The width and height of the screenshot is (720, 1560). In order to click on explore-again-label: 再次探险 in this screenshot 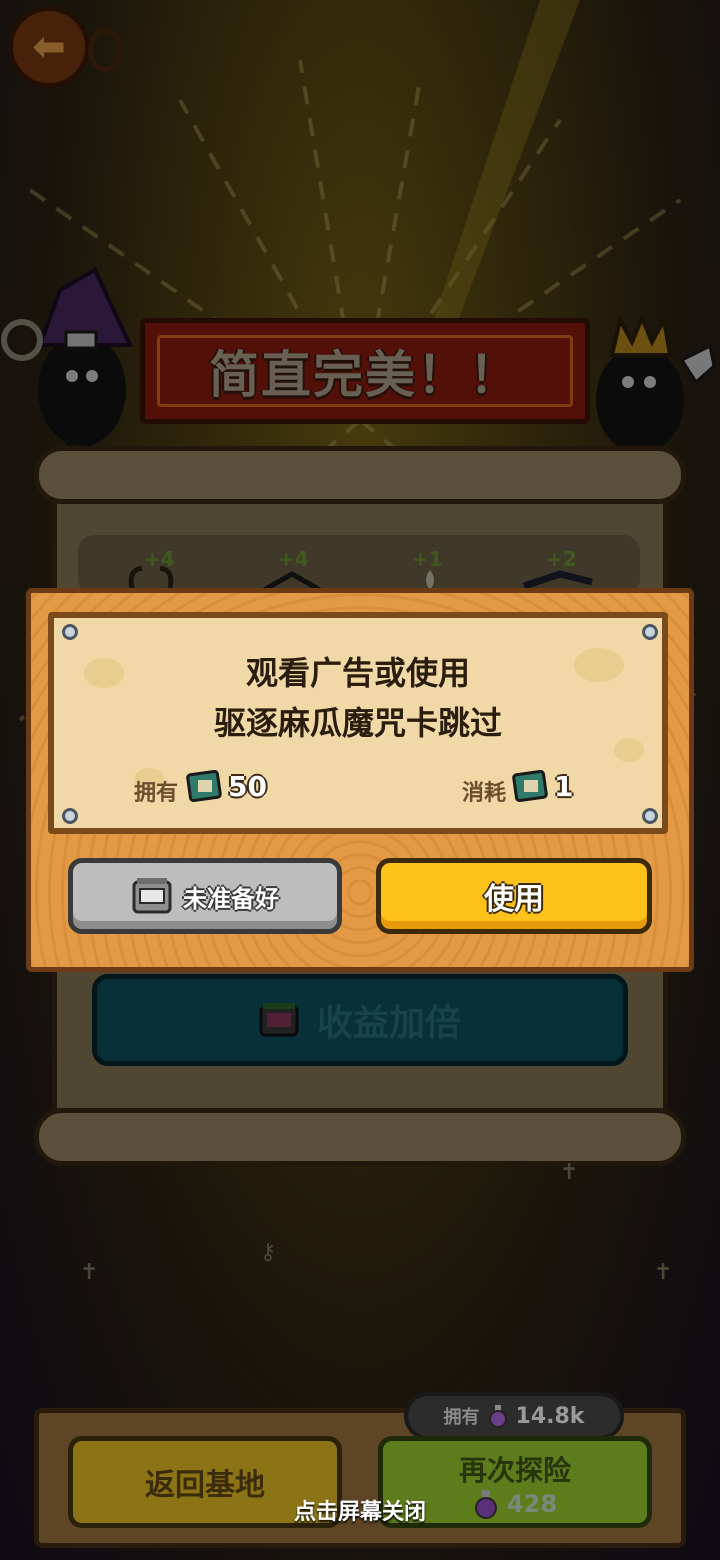, I will do `click(514, 1470)`.